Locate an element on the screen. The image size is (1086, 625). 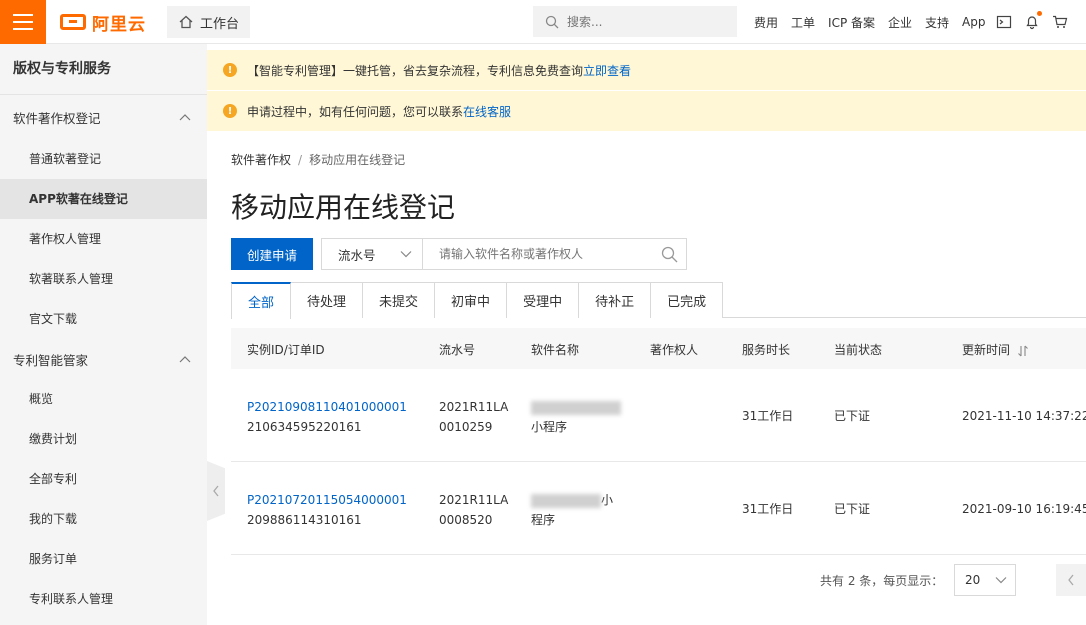
software-name-cell: 小程序 is located at coordinates (576, 417).